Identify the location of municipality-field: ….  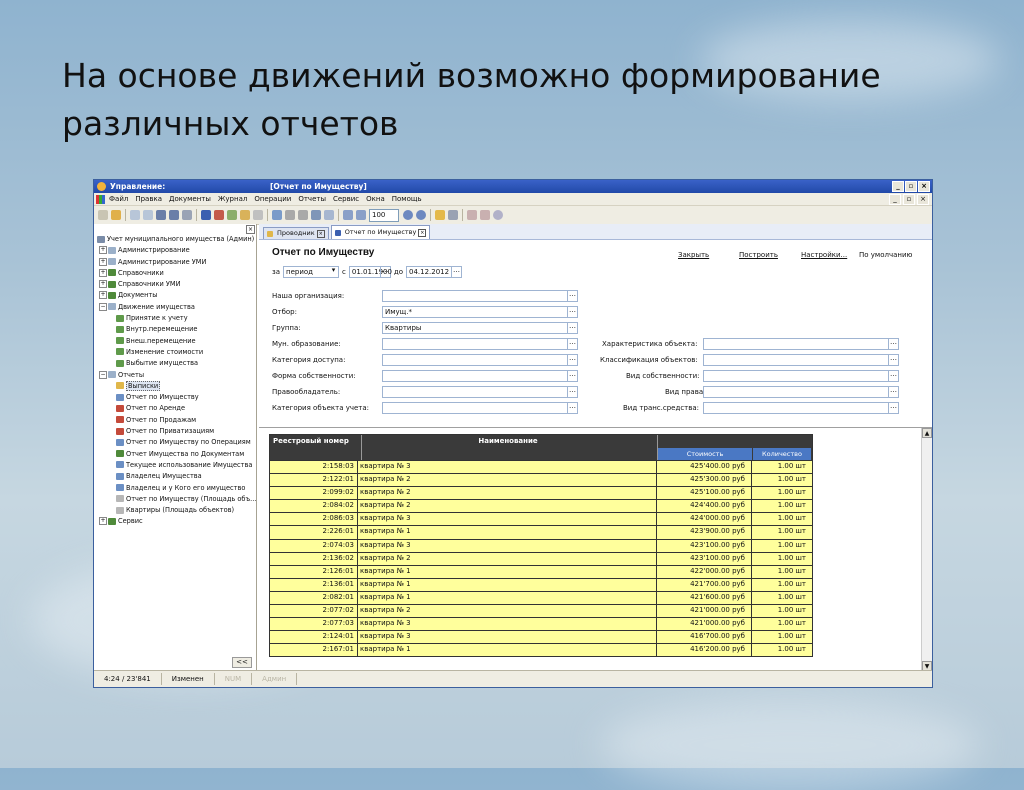
(480, 344).